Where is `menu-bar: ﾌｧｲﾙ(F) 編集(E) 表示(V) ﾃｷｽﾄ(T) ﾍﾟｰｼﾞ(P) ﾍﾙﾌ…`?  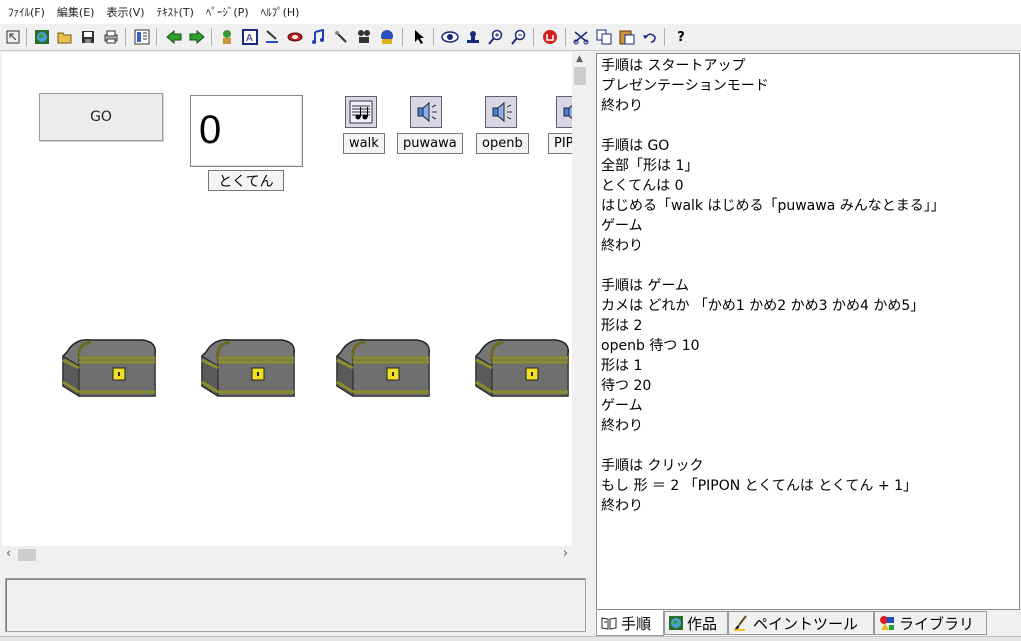 menu-bar: ﾌｧｲﾙ(F) 編集(E) 表示(V) ﾃｷｽﾄ(T) ﾍﾟｰｼﾞ(P) ﾍﾙﾌ… is located at coordinates (510, 12).